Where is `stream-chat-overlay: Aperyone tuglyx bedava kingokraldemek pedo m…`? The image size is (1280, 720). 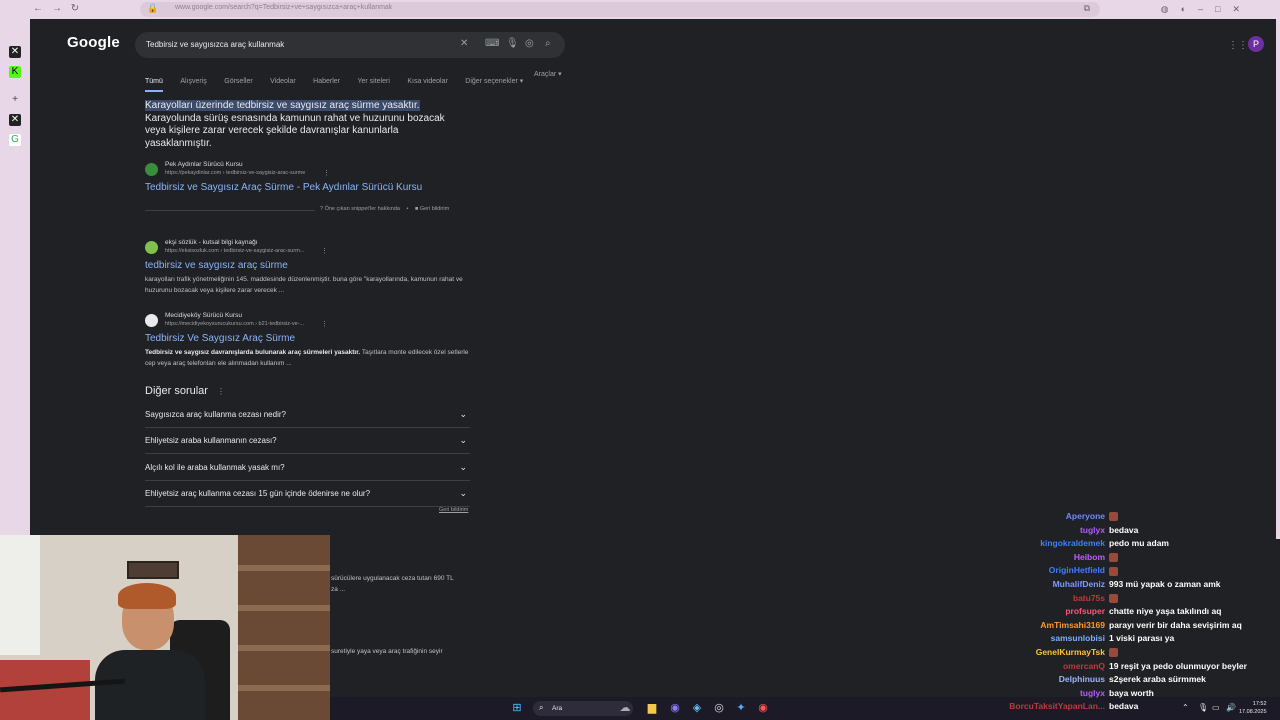 stream-chat-overlay: Aperyone tuglyx bedava kingokraldemek pedo m… is located at coordinates (1118, 610).